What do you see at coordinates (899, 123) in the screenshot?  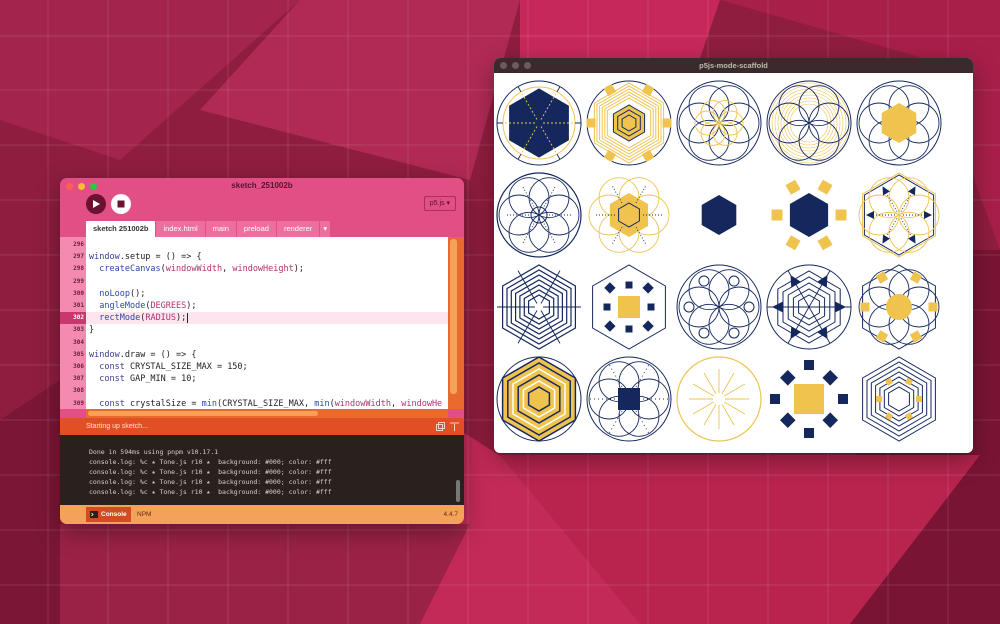 I see `crystal-hexagon-gold-petal` at bounding box center [899, 123].